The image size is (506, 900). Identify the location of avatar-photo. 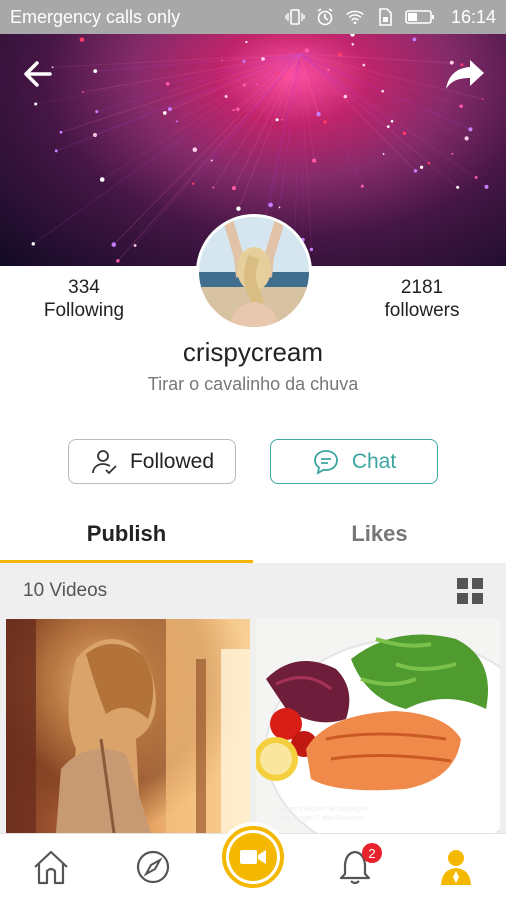
(254, 272).